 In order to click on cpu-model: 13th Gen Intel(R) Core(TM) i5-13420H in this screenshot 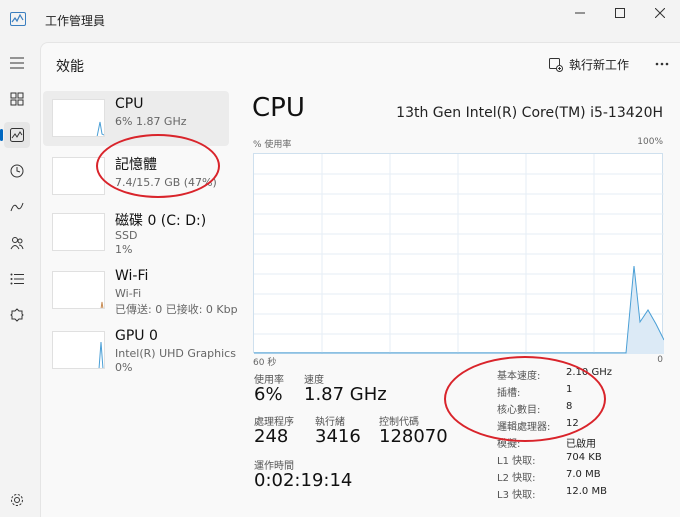, I will do `click(529, 113)`.